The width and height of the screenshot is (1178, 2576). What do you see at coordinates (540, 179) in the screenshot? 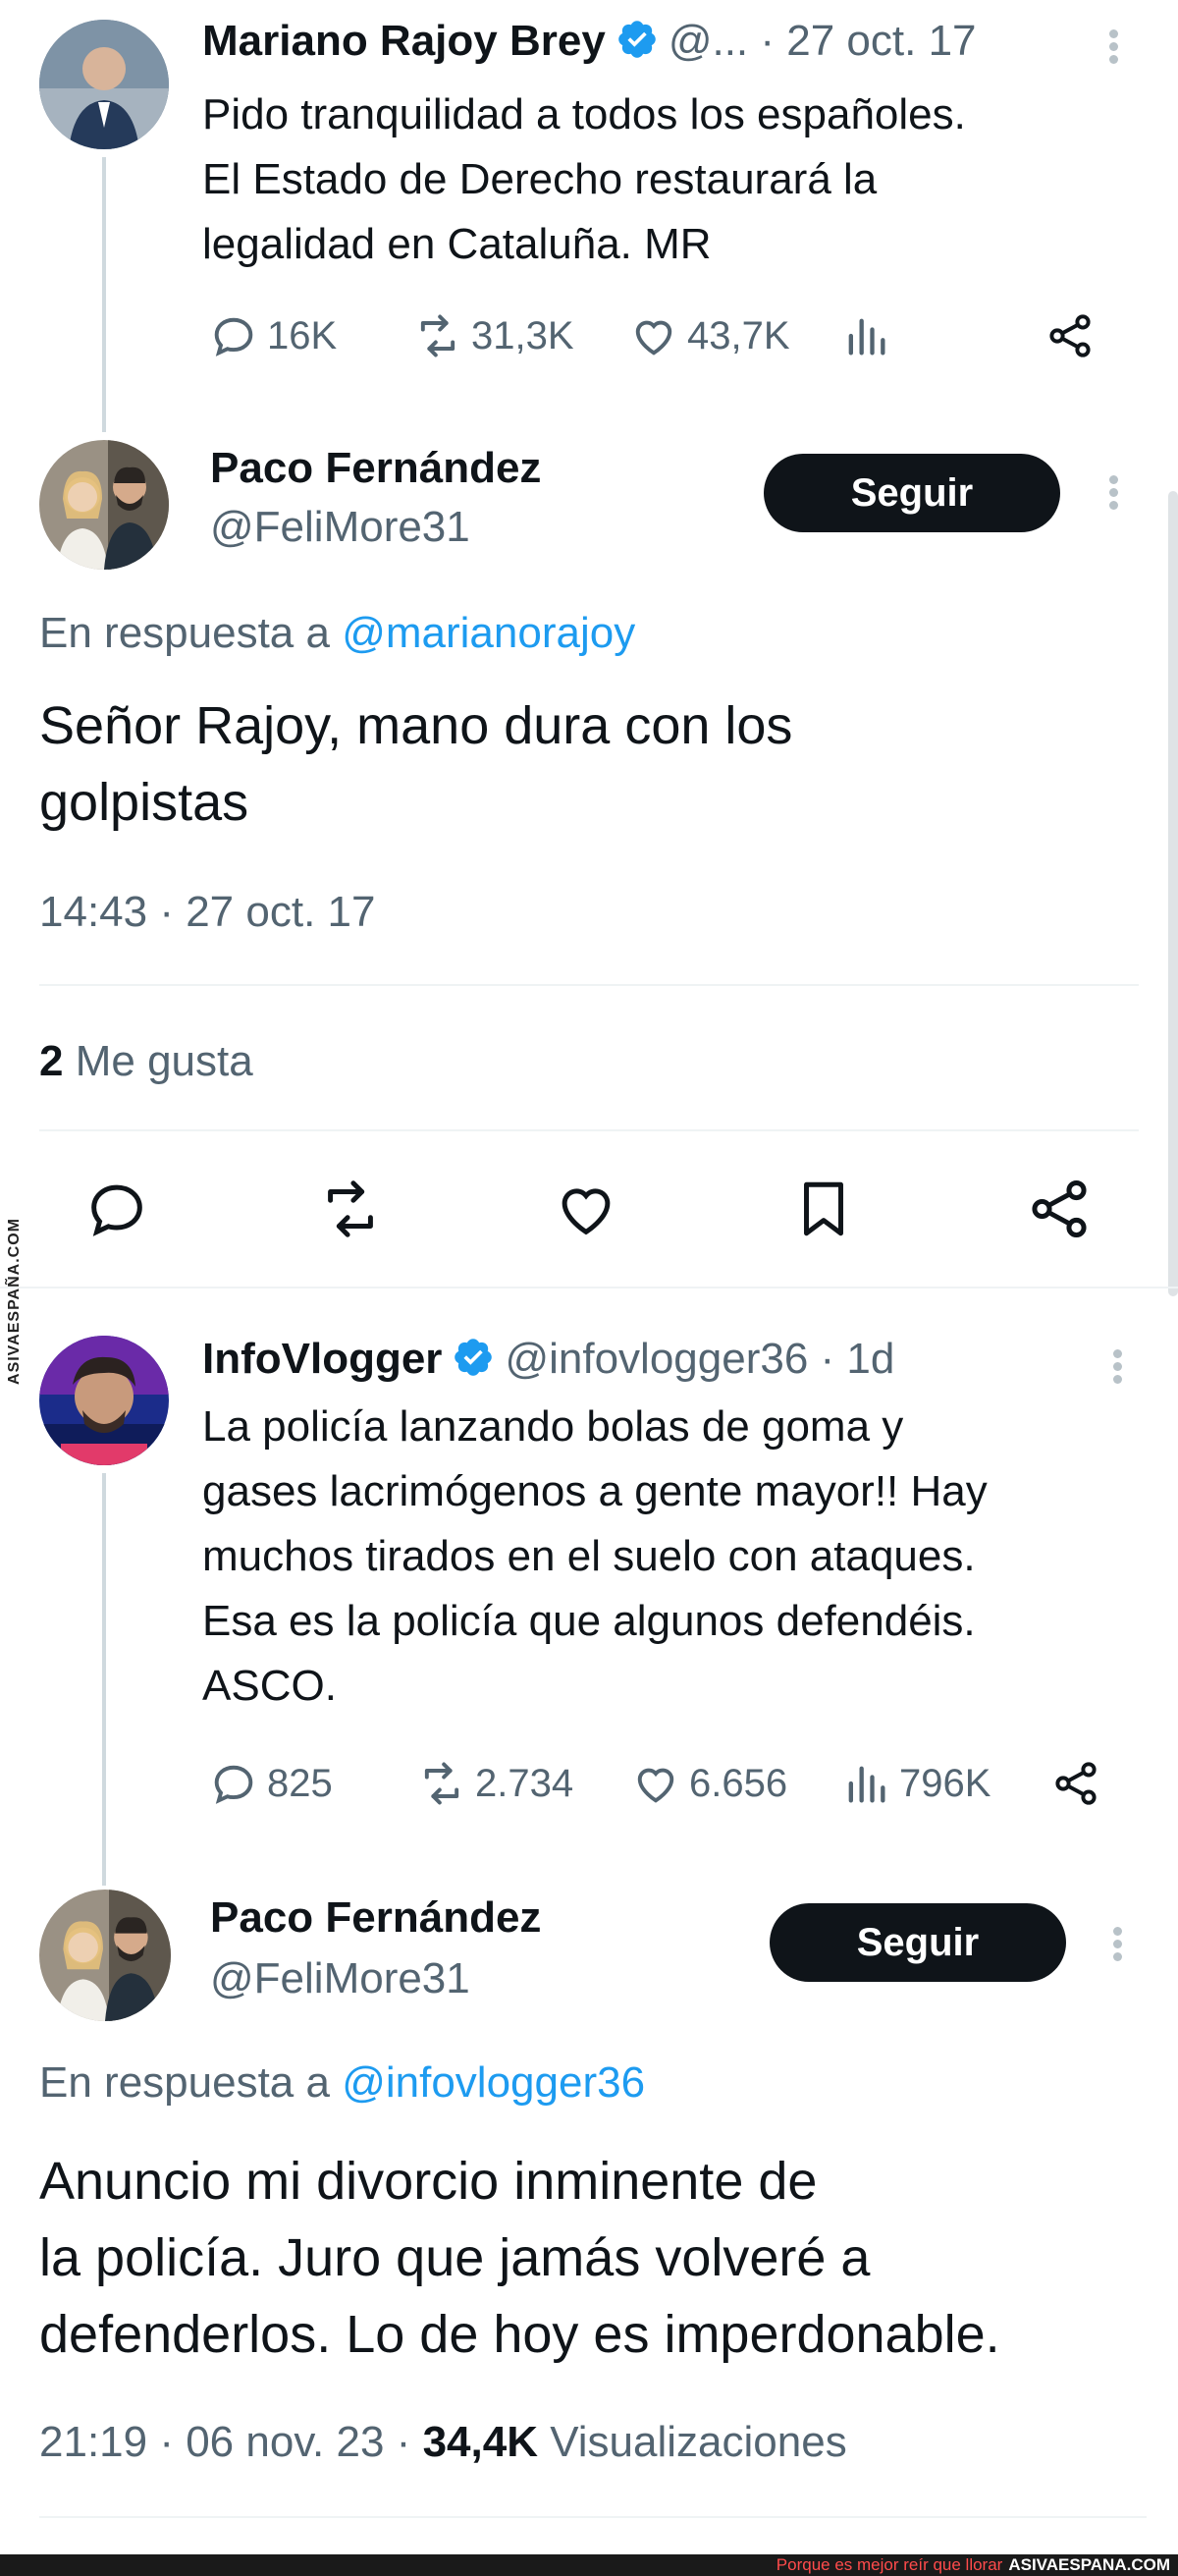
I see `tweet-text-line: El Estado de Derecho restaurará la` at bounding box center [540, 179].